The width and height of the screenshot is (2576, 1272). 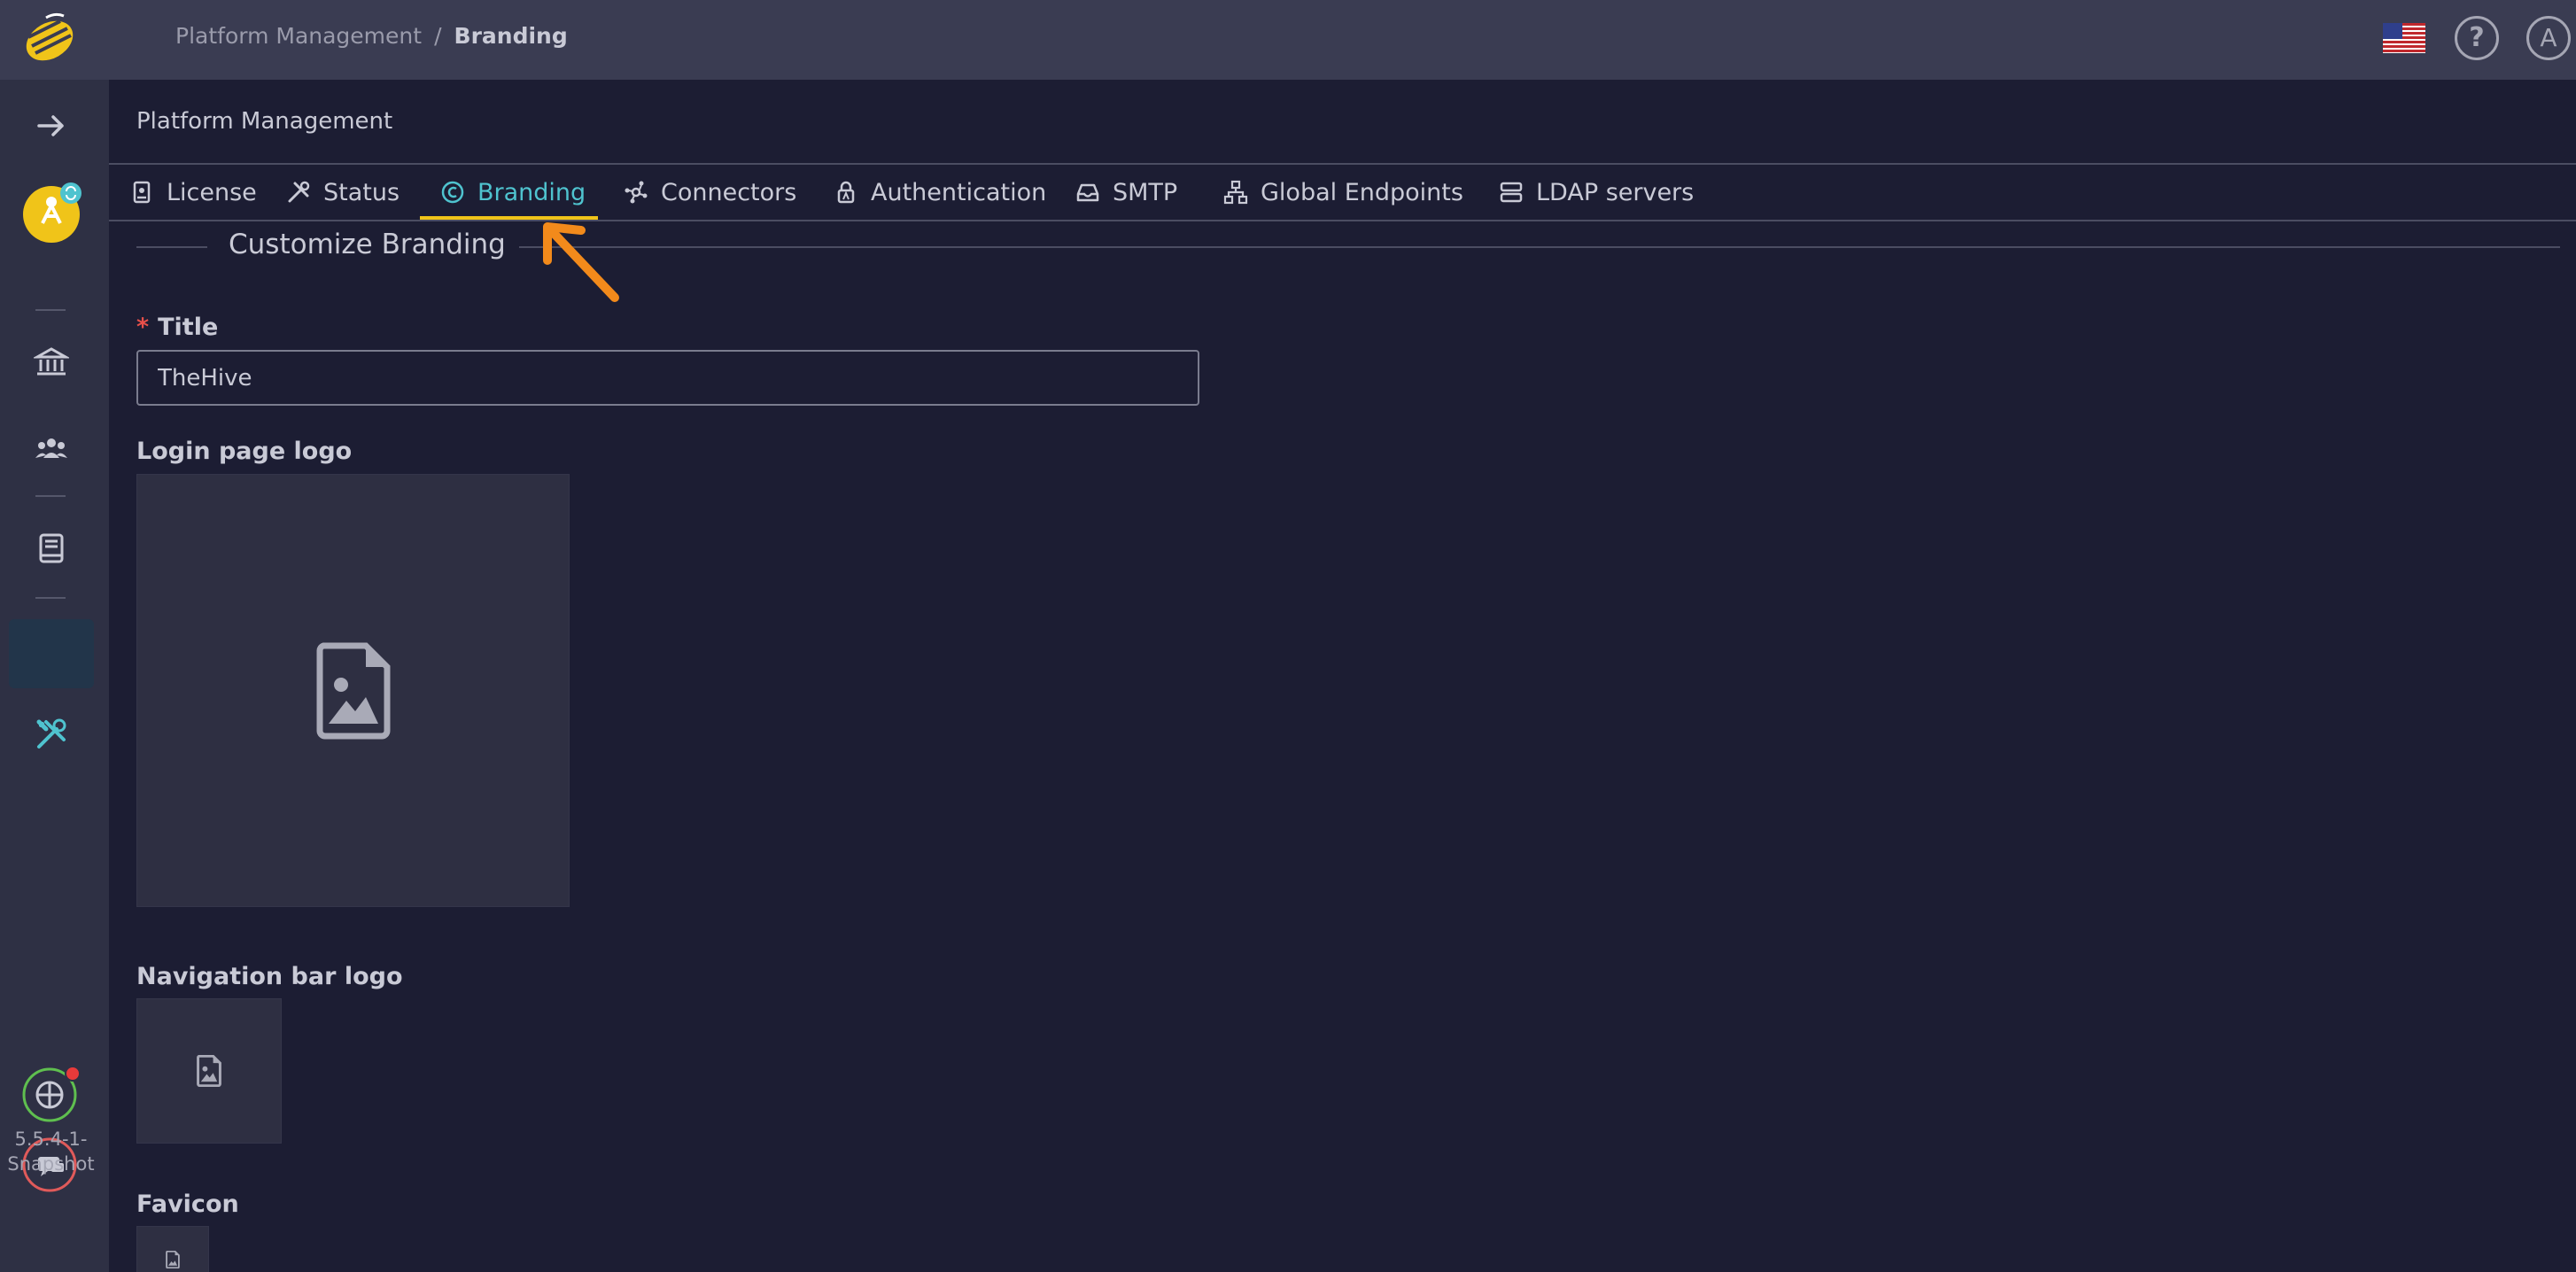 I want to click on top-bar: Platform Management / Branding ? A, so click(x=1288, y=40).